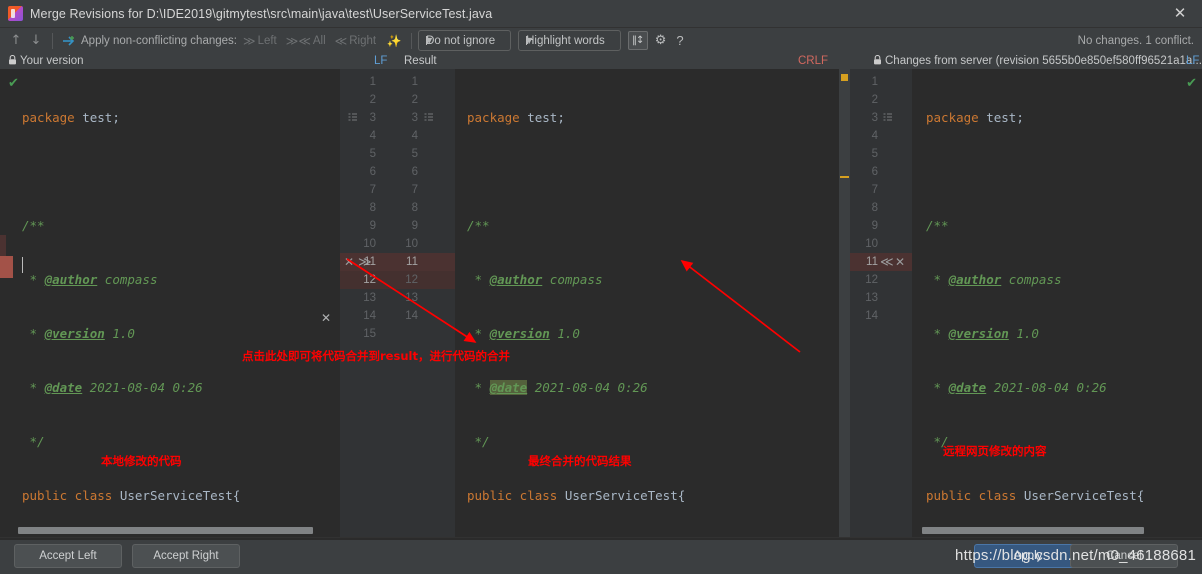 The height and width of the screenshot is (574, 1202). Describe the element at coordinates (393, 208) in the screenshot. I see `gutter-row: 88` at that location.